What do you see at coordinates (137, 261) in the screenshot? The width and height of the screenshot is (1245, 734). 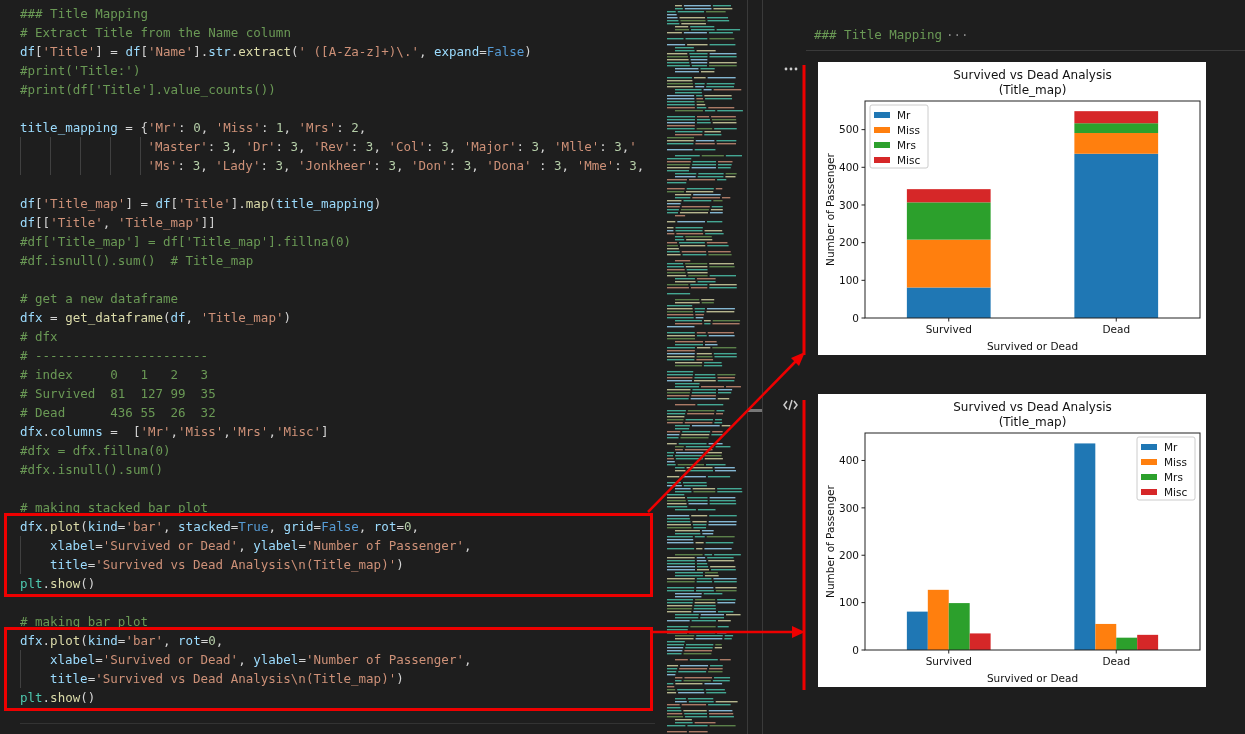 I see `code-line: #df.isnull().sum() # Title_map` at bounding box center [137, 261].